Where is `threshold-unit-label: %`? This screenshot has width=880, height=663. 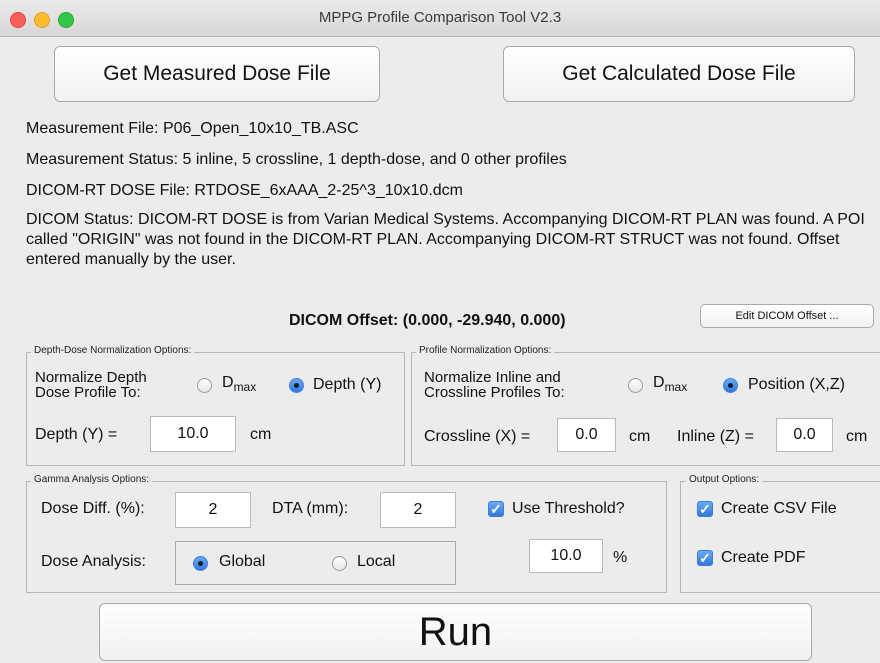 threshold-unit-label: % is located at coordinates (620, 557).